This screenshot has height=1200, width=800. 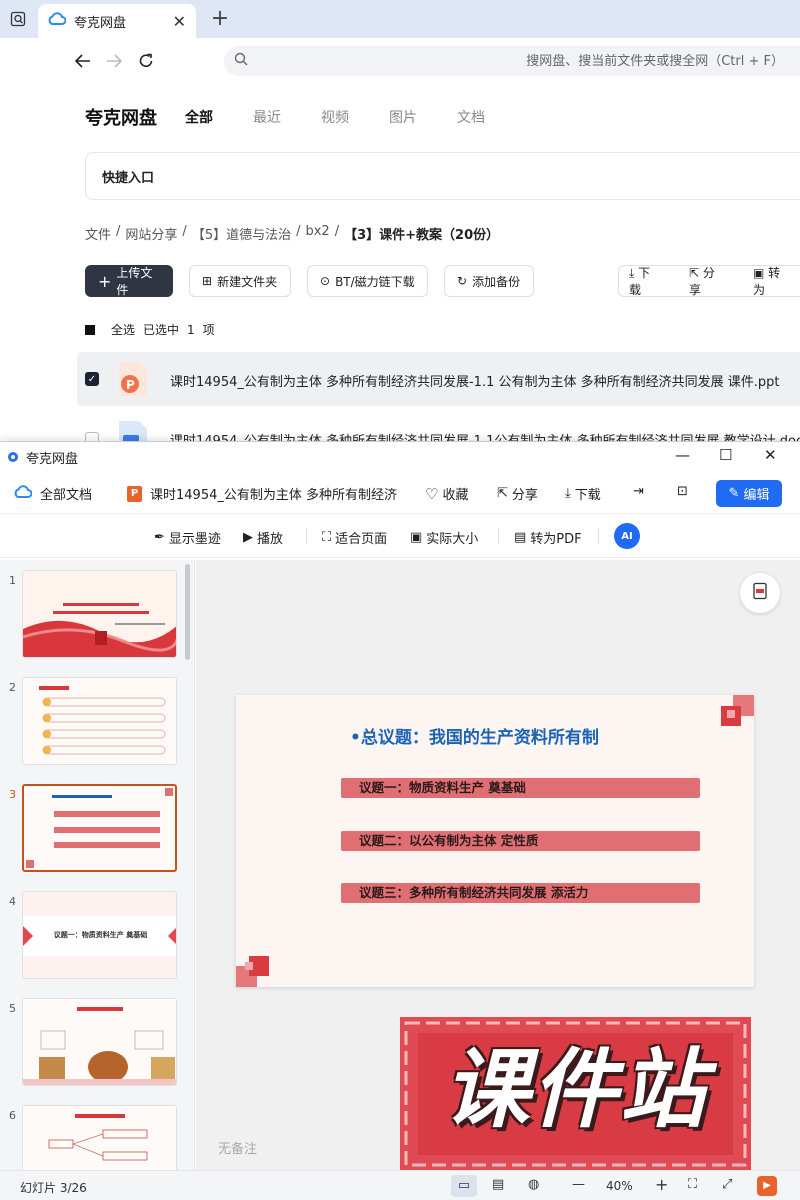 I want to click on search-input, so click(x=524, y=61).